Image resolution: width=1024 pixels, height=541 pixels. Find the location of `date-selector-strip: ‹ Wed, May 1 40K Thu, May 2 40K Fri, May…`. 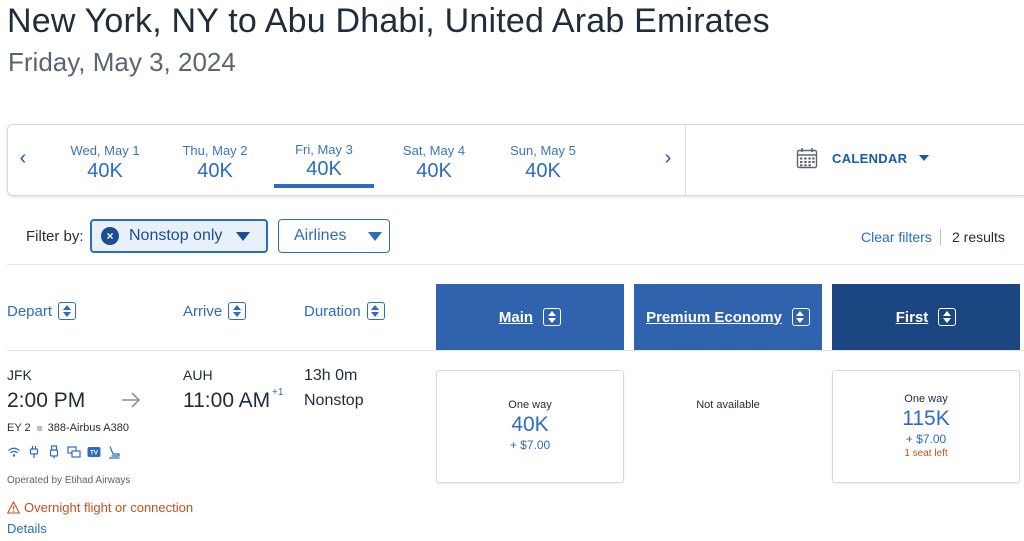

date-selector-strip: ‹ Wed, May 1 40K Thu, May 2 40K Fri, May… is located at coordinates (515, 160).